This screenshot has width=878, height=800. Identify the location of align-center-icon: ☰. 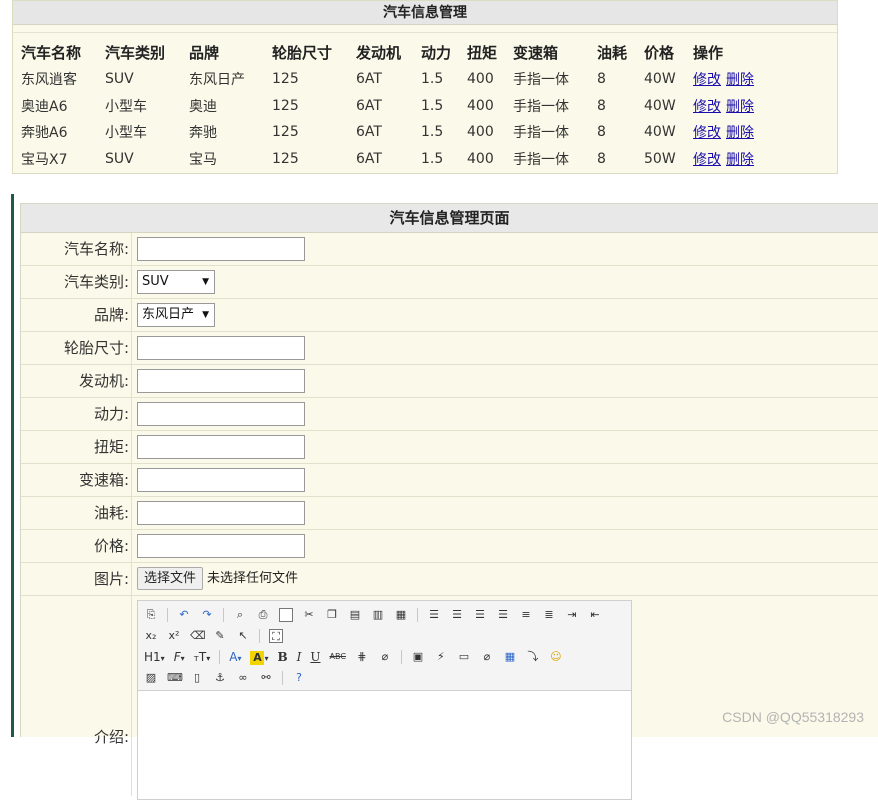
(457, 615).